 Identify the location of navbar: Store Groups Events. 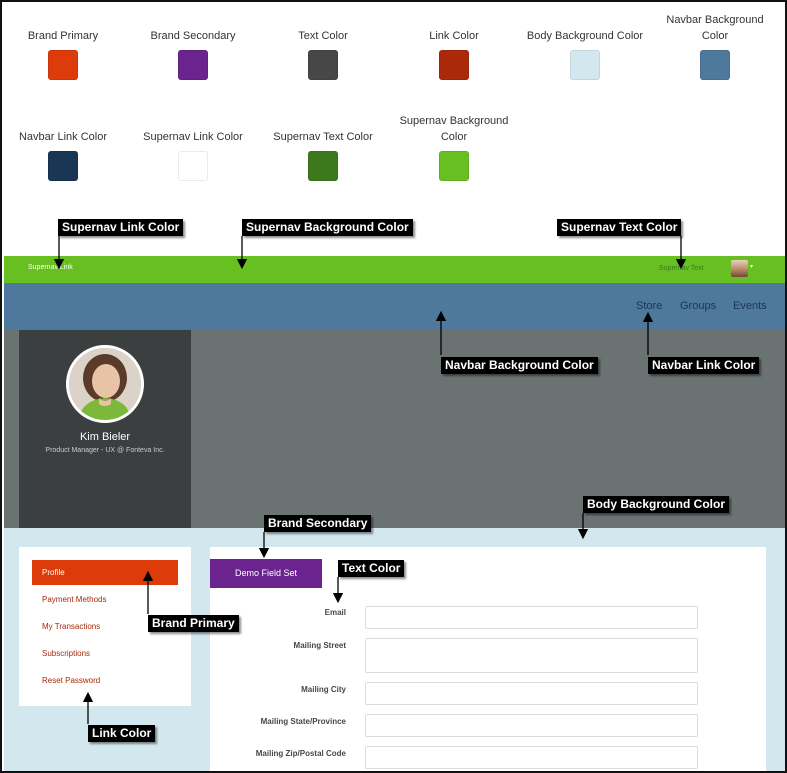
(394, 306).